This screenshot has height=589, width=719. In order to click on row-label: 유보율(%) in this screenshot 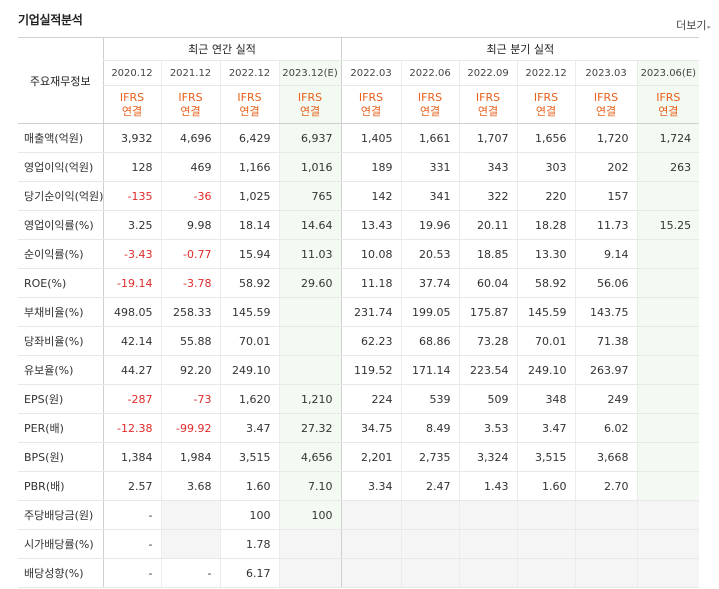, I will do `click(60, 370)`.